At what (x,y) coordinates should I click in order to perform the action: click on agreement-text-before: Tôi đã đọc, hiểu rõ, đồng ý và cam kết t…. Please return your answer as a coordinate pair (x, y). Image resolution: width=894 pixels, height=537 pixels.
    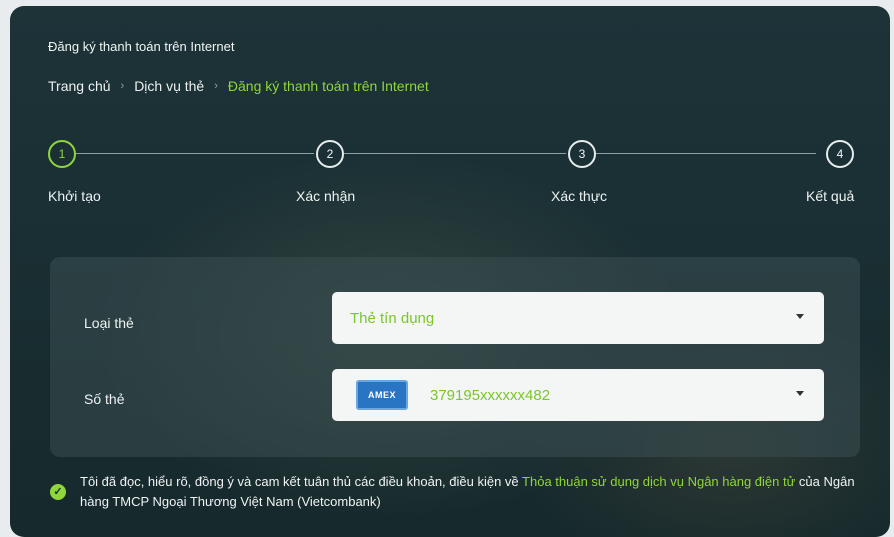
    Looking at the image, I should click on (301, 481).